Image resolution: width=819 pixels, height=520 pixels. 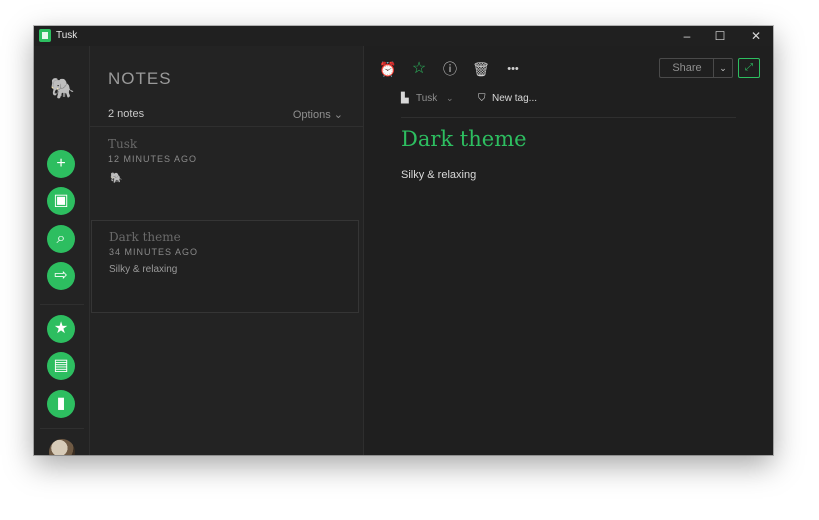 What do you see at coordinates (154, 252) in the screenshot?
I see `note-timestamp: 34 MINUTES AGO` at bounding box center [154, 252].